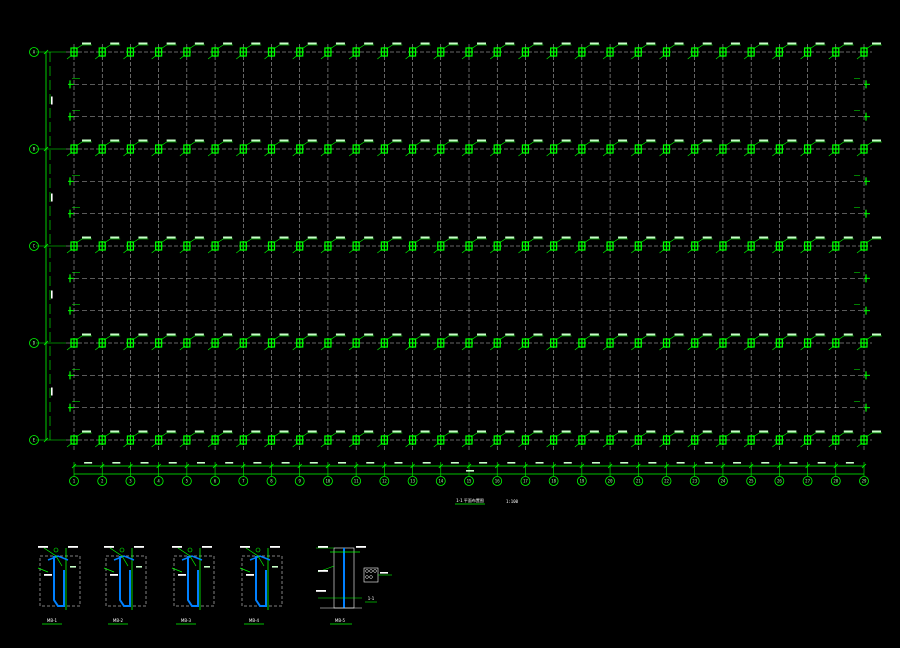  What do you see at coordinates (118, 620) in the screenshot?
I see `detail-name: MB-2` at bounding box center [118, 620].